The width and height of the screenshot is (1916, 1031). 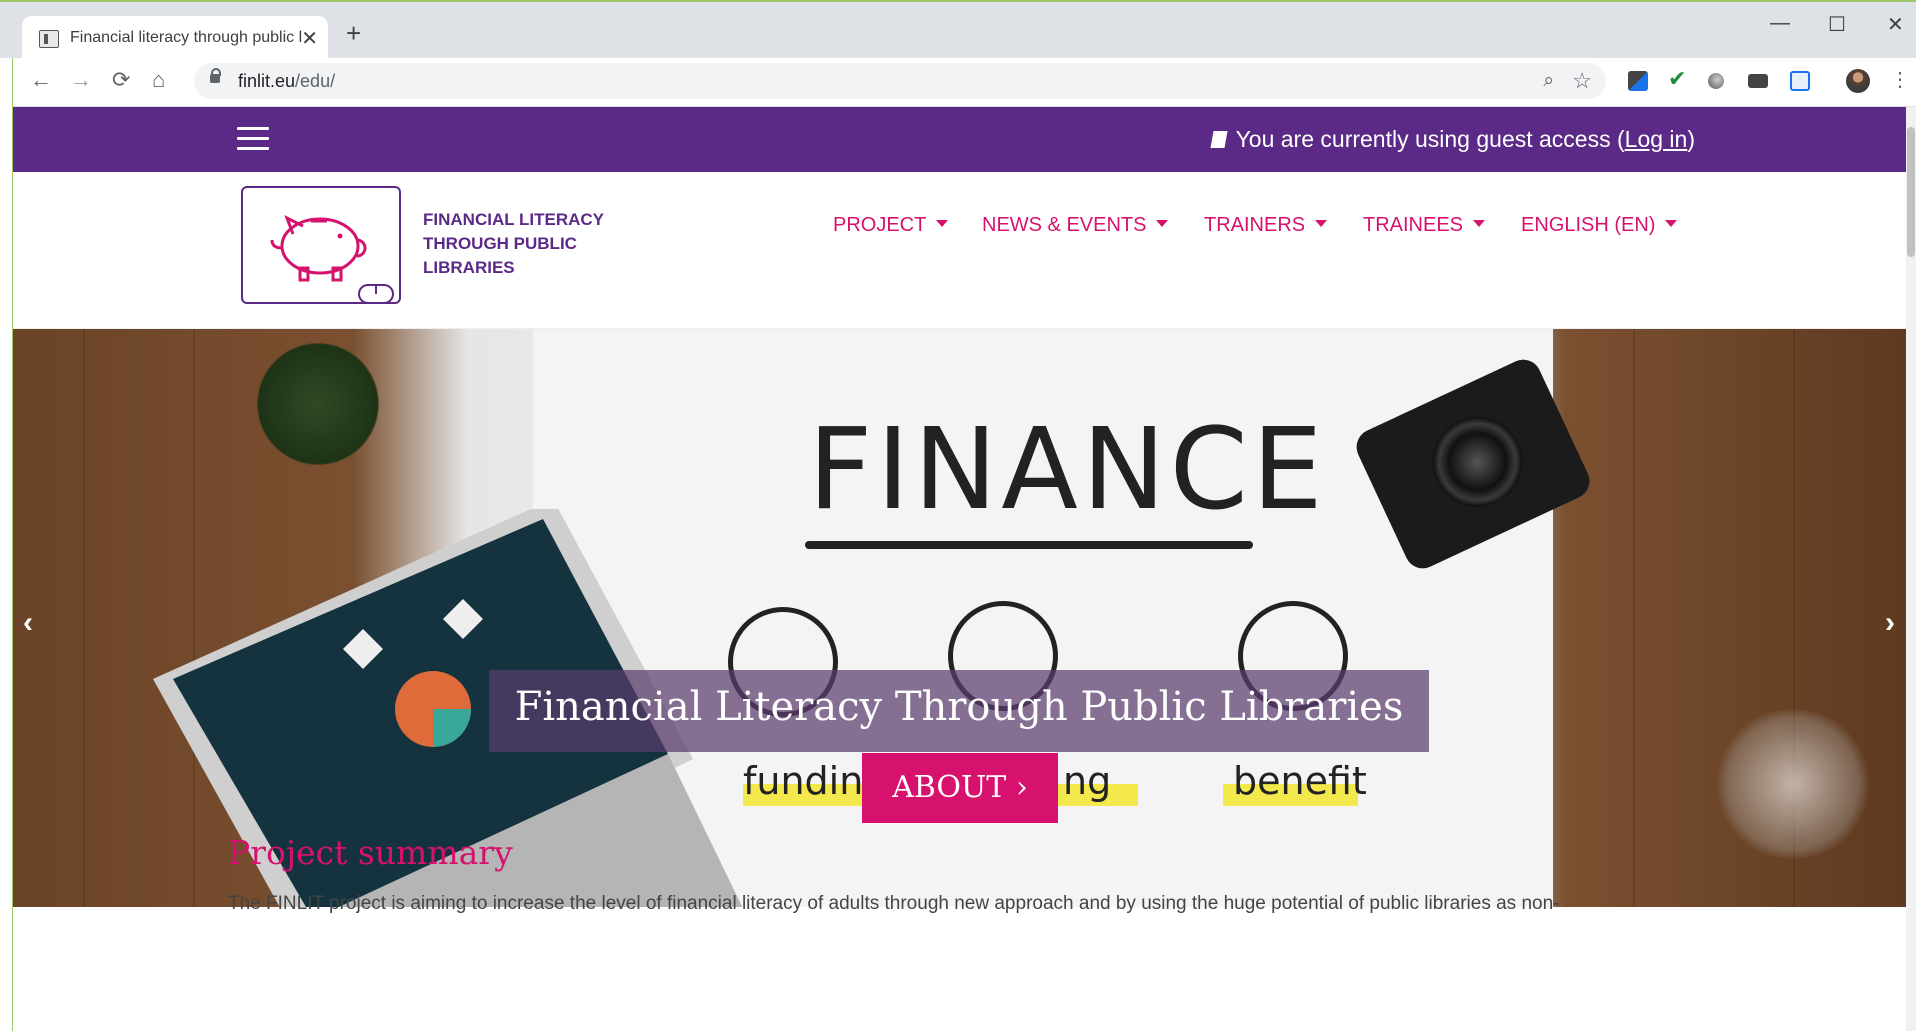 What do you see at coordinates (28, 623) in the screenshot?
I see `carousel-prev-icon: ‹` at bounding box center [28, 623].